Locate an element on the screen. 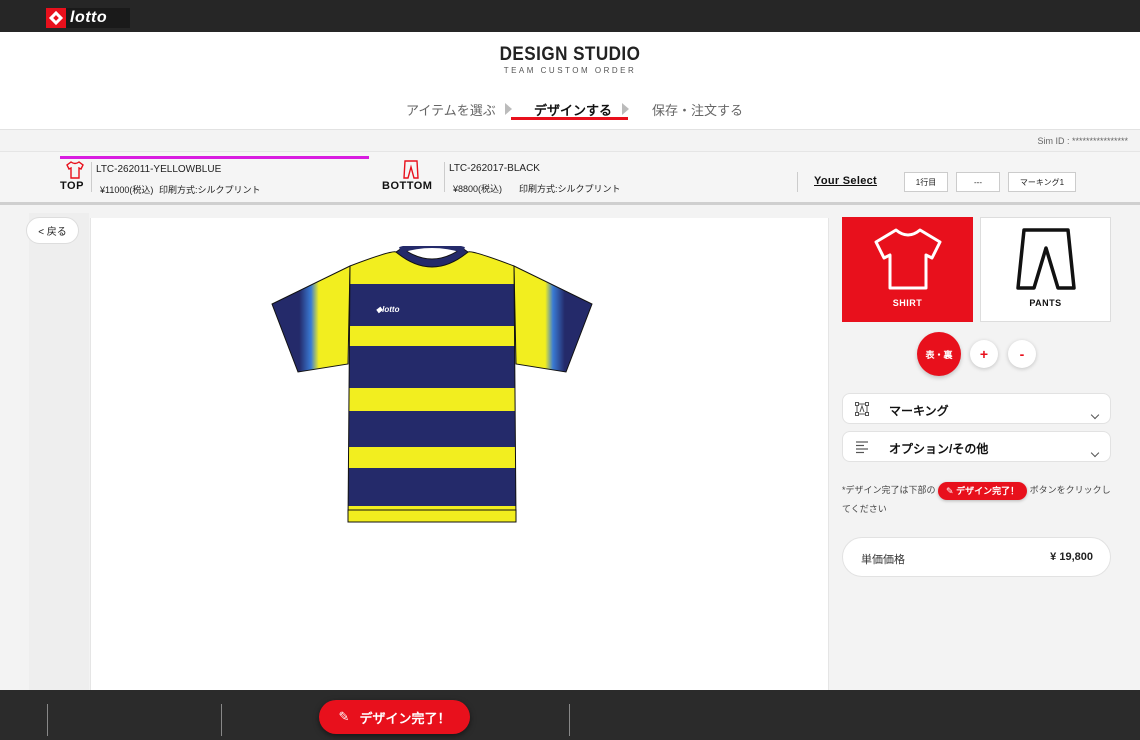 The width and height of the screenshot is (1140, 740). unit-price-value: ¥ 19,800 is located at coordinates (1071, 557).